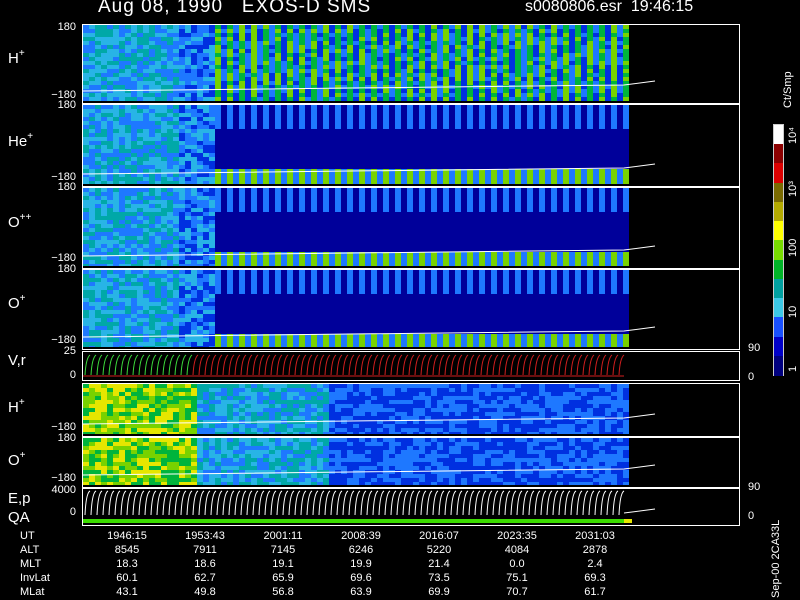 This screenshot has height=600, width=800. What do you see at coordinates (69, 351) in the screenshot?
I see `tick-p5-top: 25` at bounding box center [69, 351].